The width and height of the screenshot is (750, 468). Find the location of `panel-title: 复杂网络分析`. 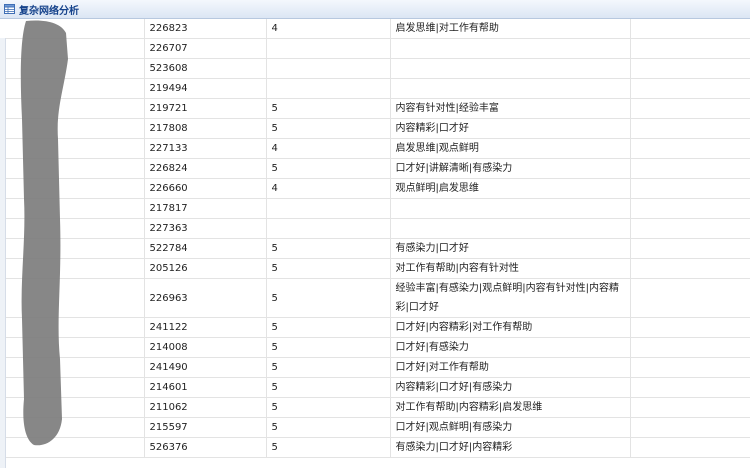

panel-title: 复杂网络分析 is located at coordinates (49, 11).